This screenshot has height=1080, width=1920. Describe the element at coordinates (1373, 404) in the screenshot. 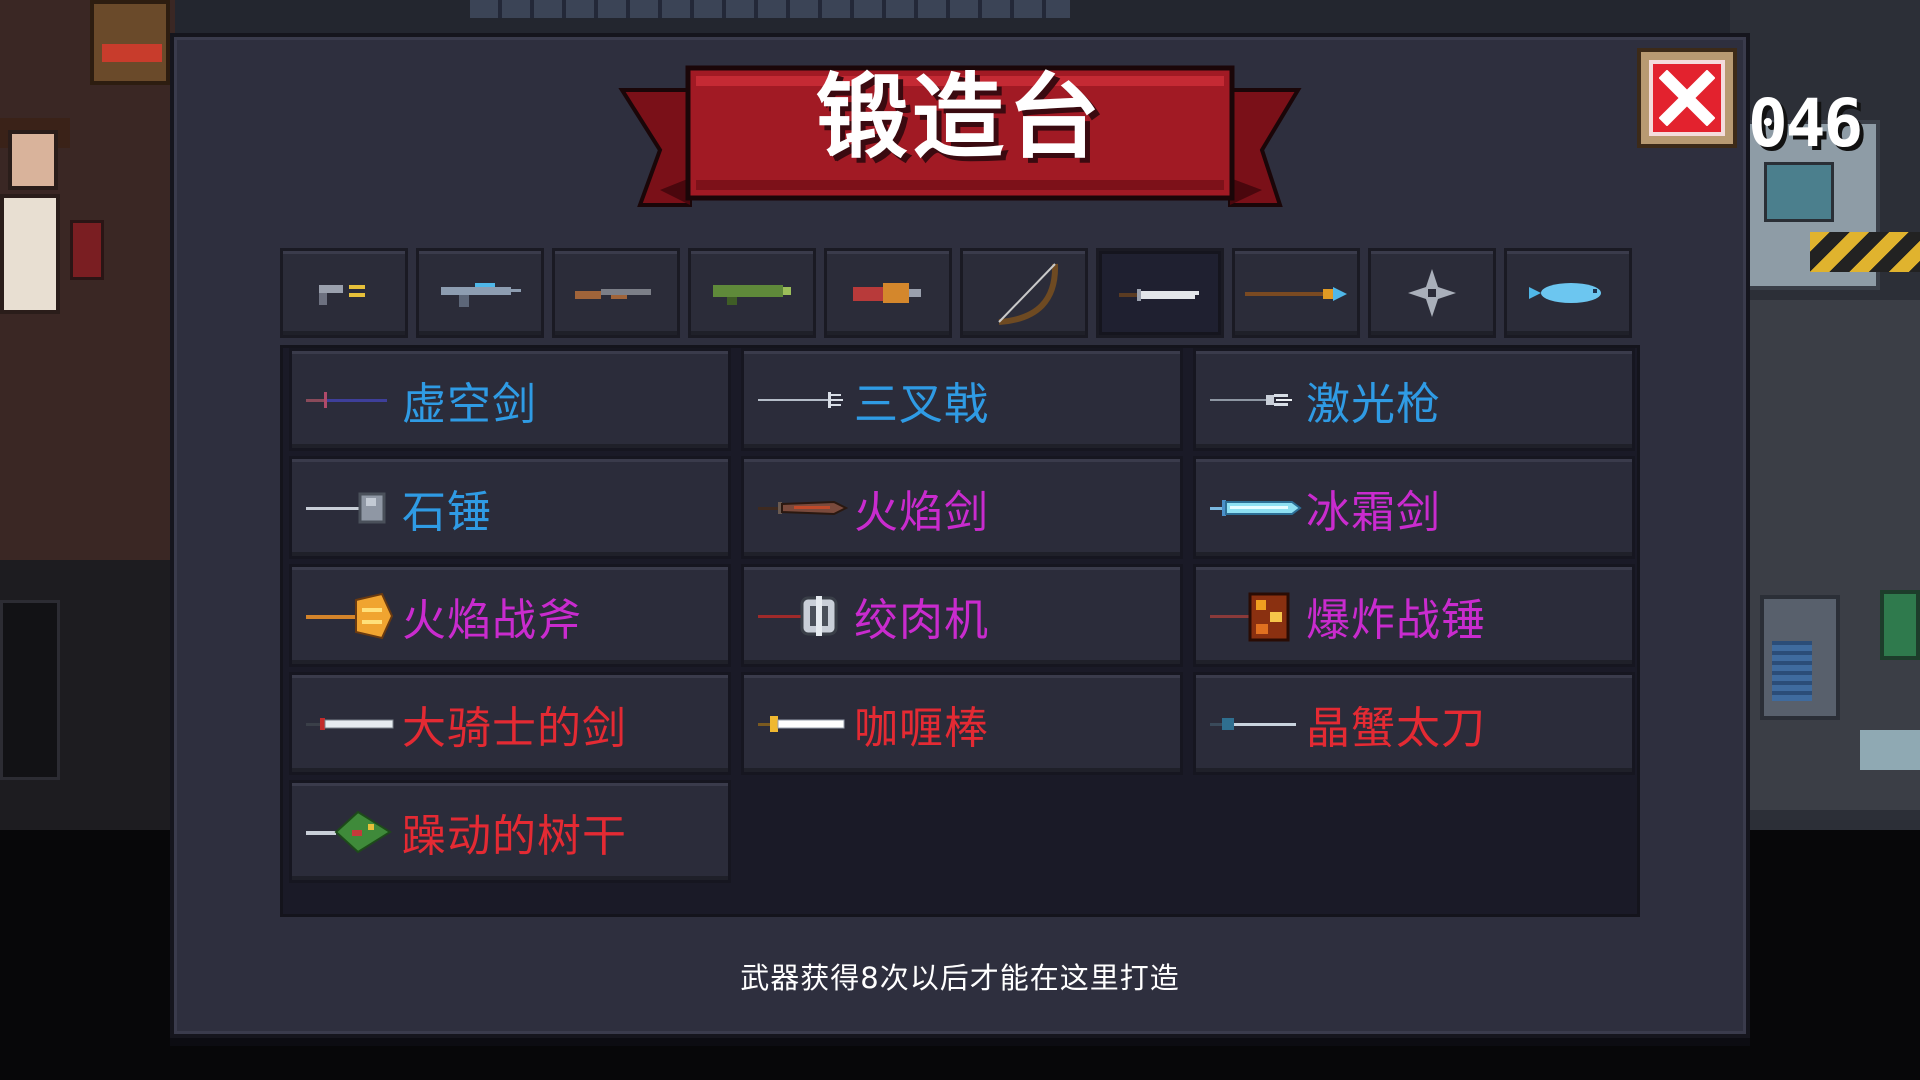

I see `weapon-name: 激光枪` at that location.